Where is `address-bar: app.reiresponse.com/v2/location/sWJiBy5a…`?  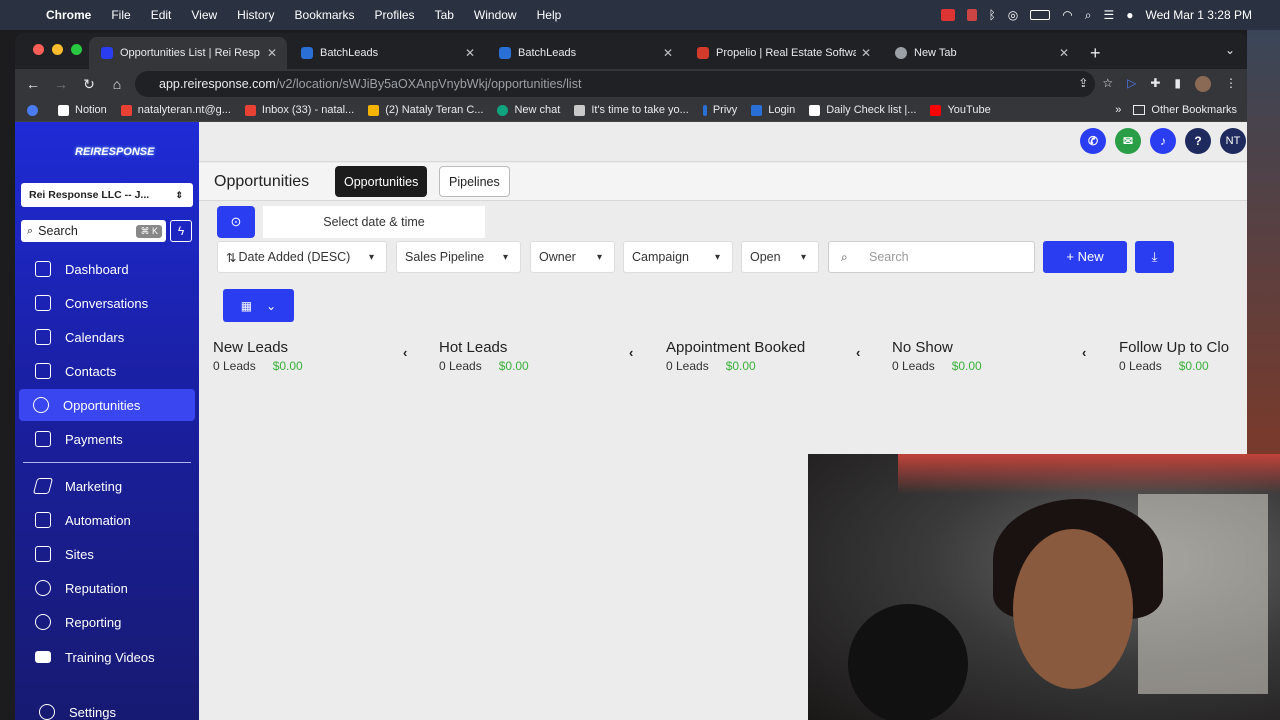 address-bar: app.reiresponse.com/v2/location/sWJiBy5a… is located at coordinates (615, 84).